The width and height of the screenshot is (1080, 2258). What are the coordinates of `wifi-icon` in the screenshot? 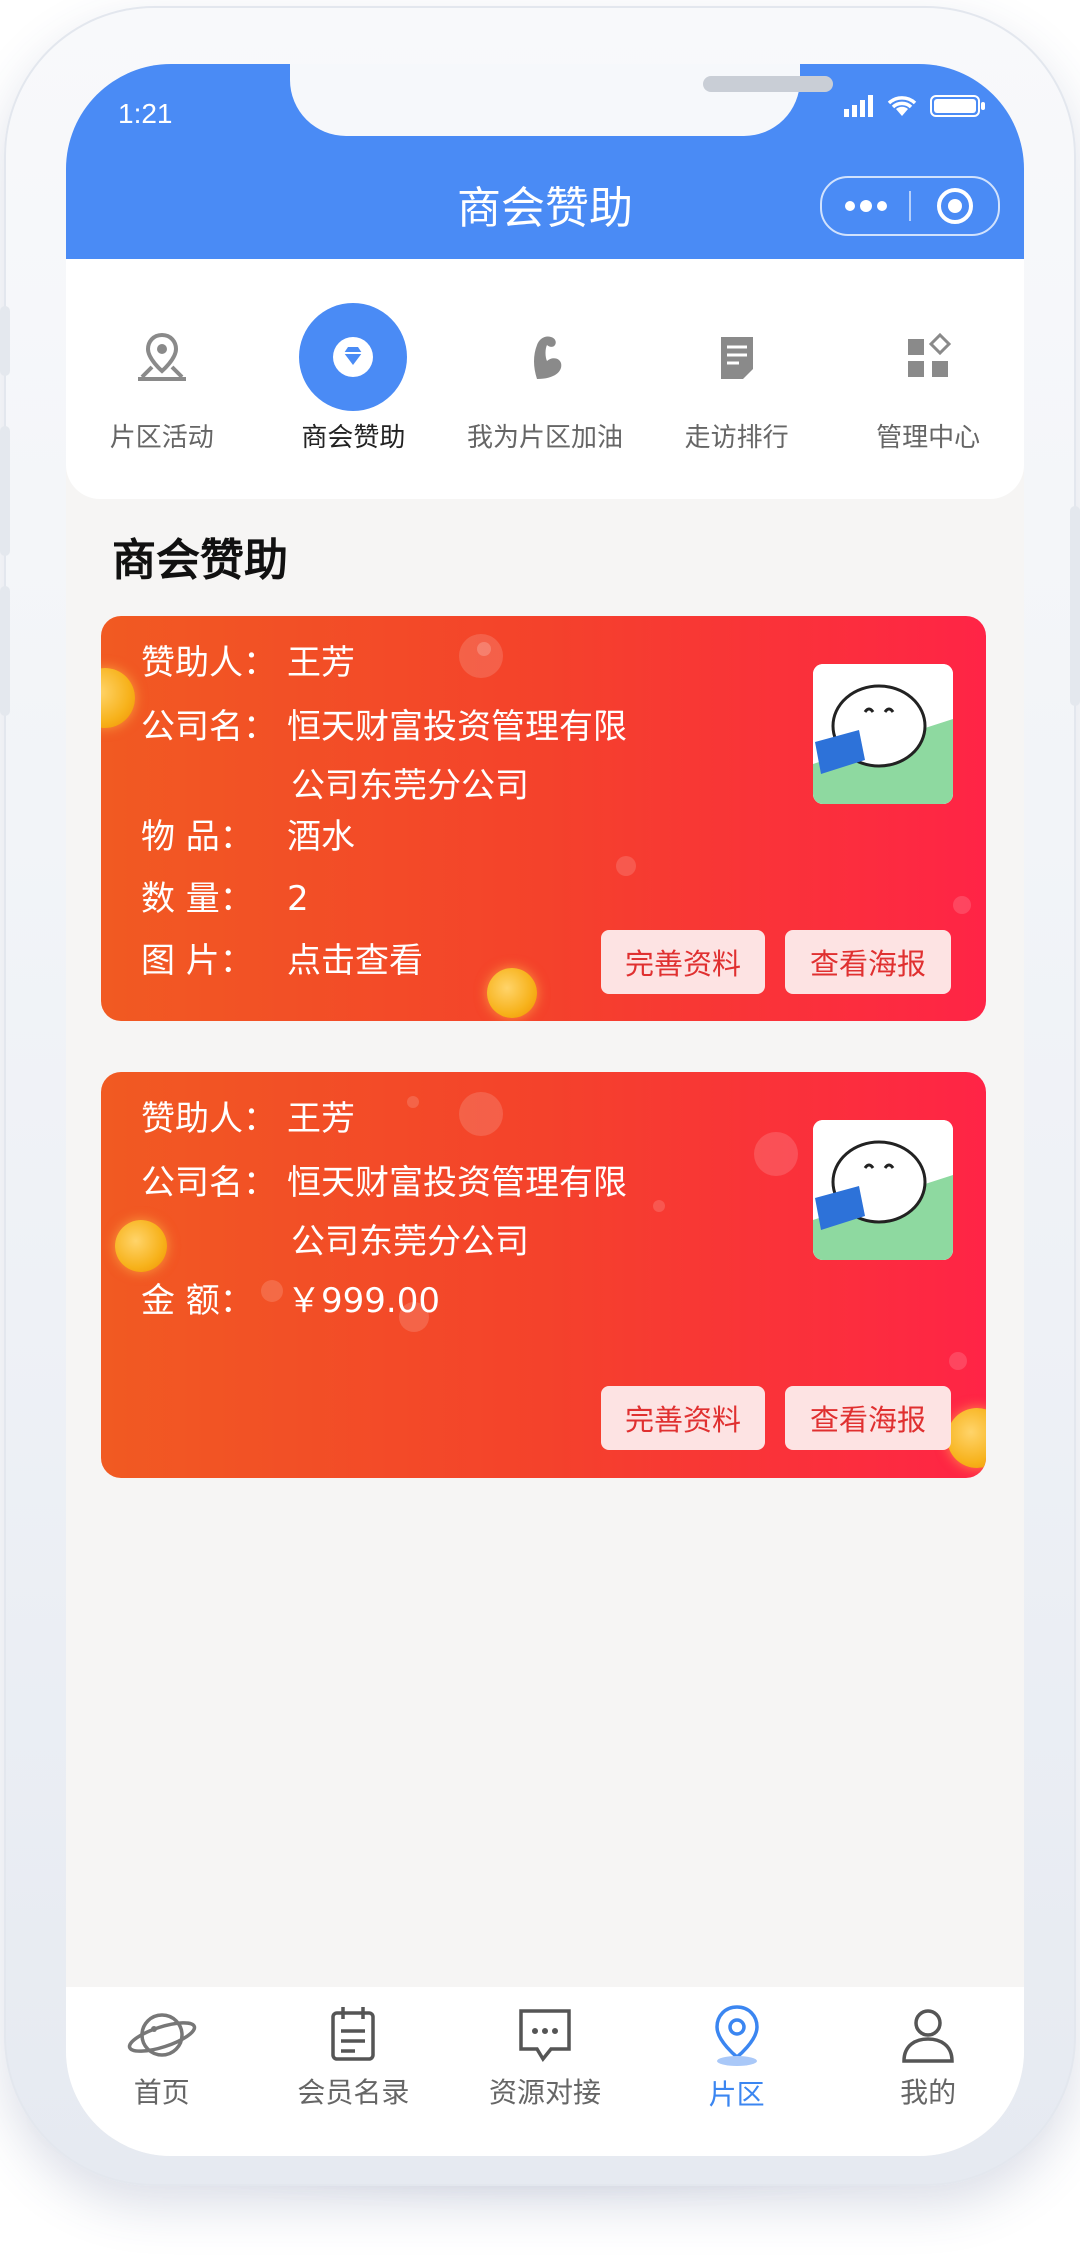 It's located at (902, 106).